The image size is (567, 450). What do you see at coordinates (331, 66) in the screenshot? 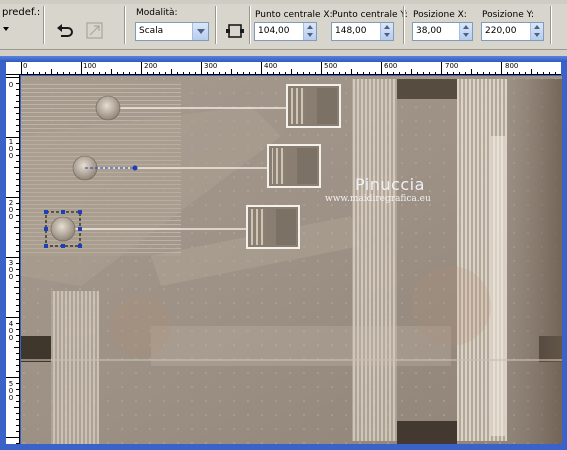
I see `ruler-label: 500` at bounding box center [331, 66].